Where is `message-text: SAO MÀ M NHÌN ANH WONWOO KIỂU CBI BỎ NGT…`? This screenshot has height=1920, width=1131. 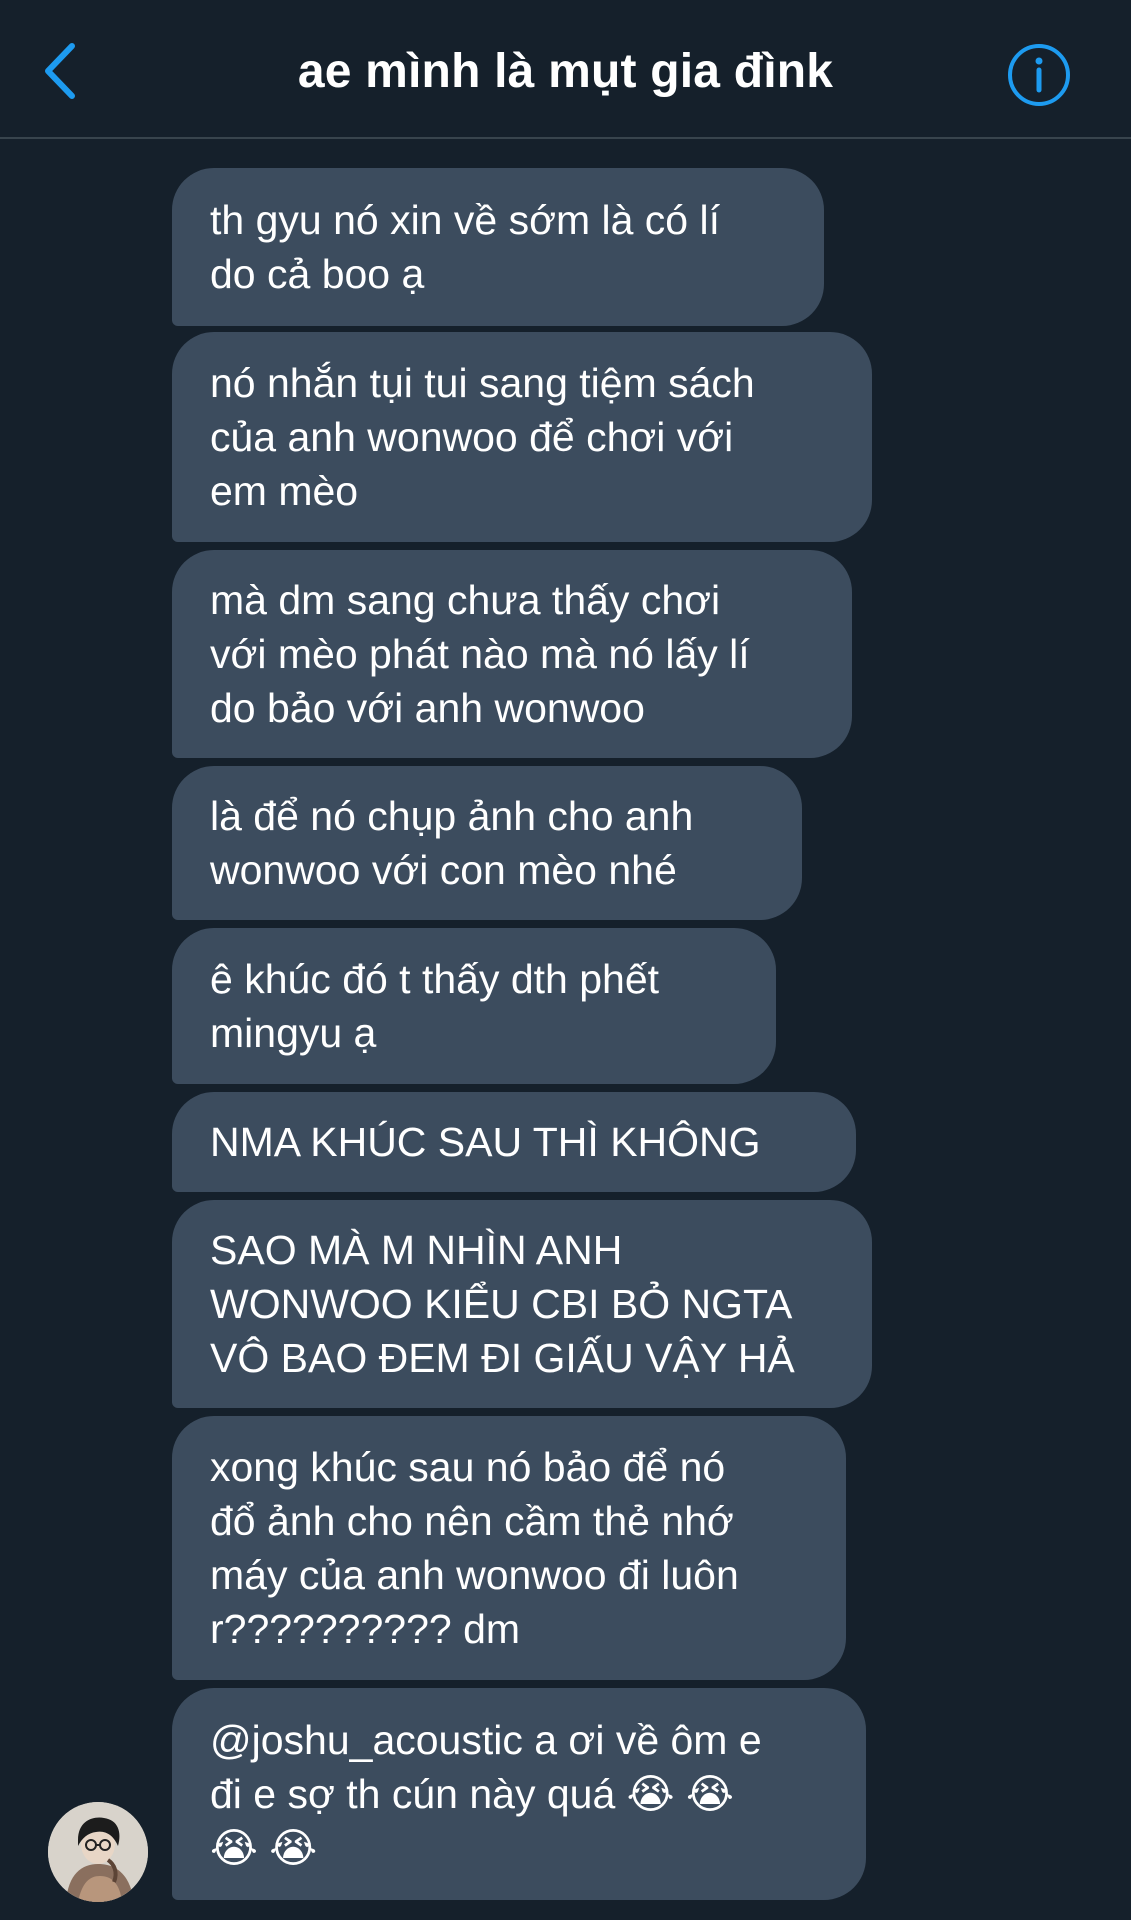 message-text: SAO MÀ M NHÌN ANH WONWOO KIỂU CBI BỎ NGT… is located at coordinates (502, 1304).